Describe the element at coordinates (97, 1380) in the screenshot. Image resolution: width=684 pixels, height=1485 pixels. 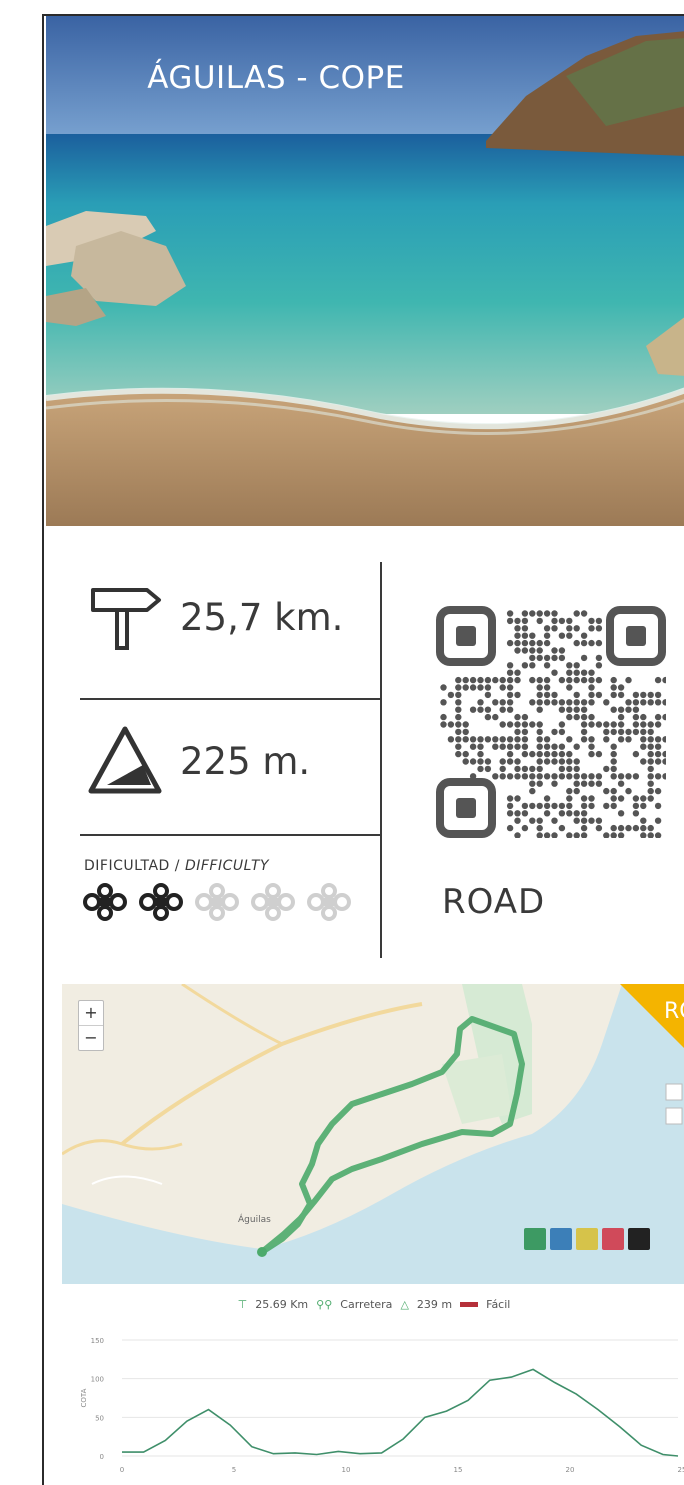
I see `y-tick-label: 100` at that location.